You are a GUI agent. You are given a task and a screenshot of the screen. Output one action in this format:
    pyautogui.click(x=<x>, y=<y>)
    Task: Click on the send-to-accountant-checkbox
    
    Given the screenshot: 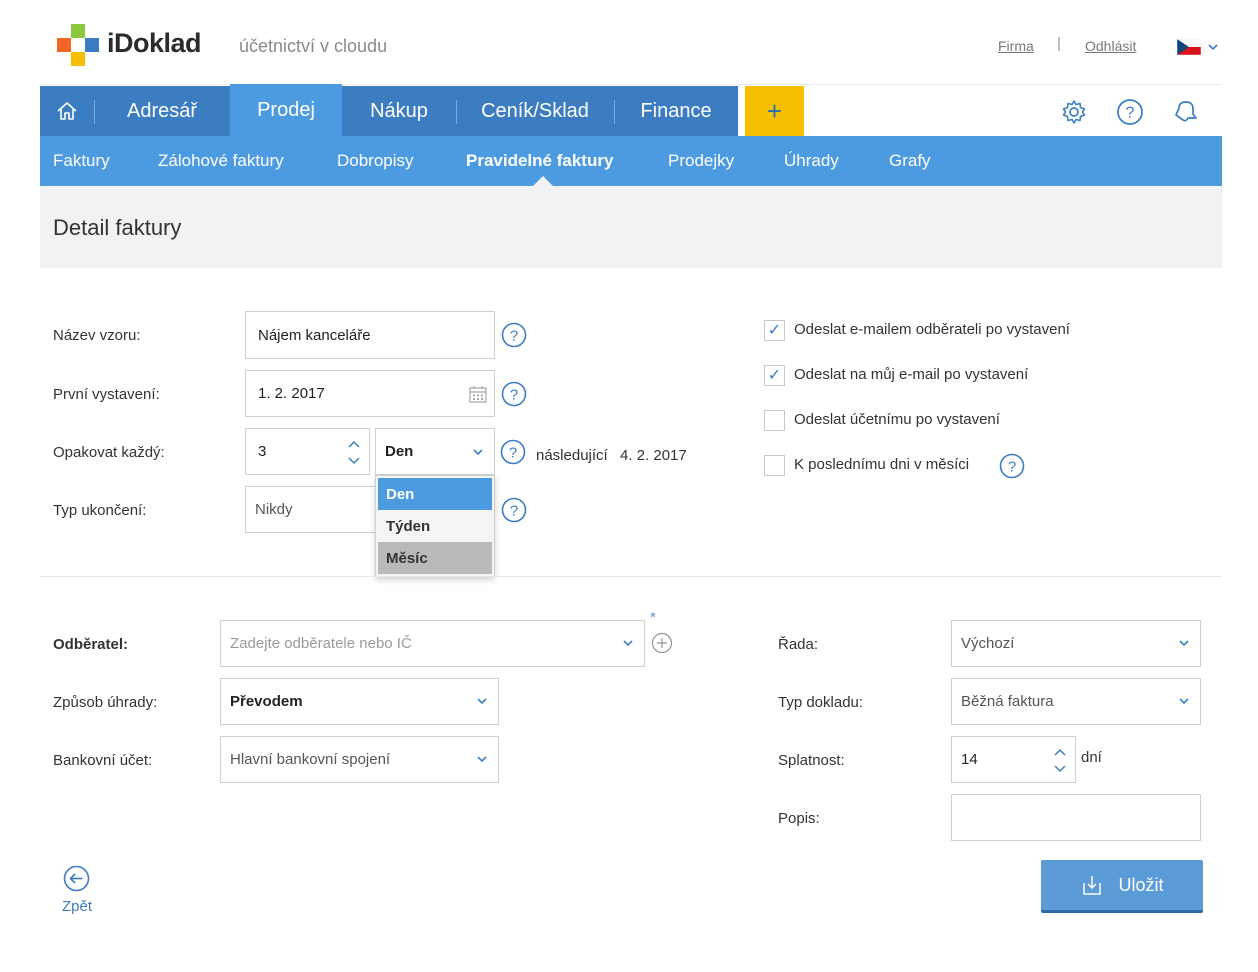 What is the action you would take?
    pyautogui.click(x=774, y=420)
    